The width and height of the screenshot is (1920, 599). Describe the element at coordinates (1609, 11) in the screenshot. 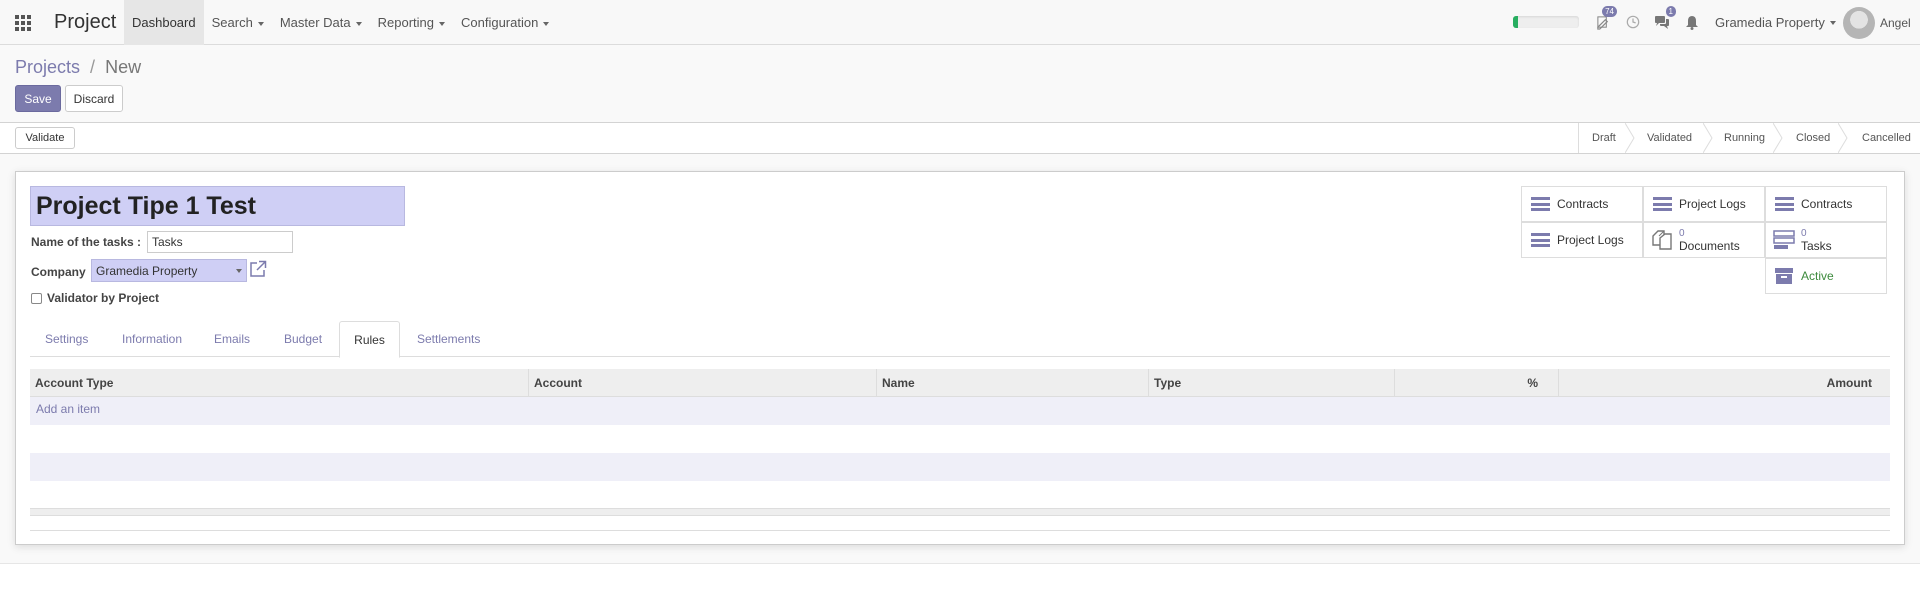

I see `activity-badge: 74` at that location.